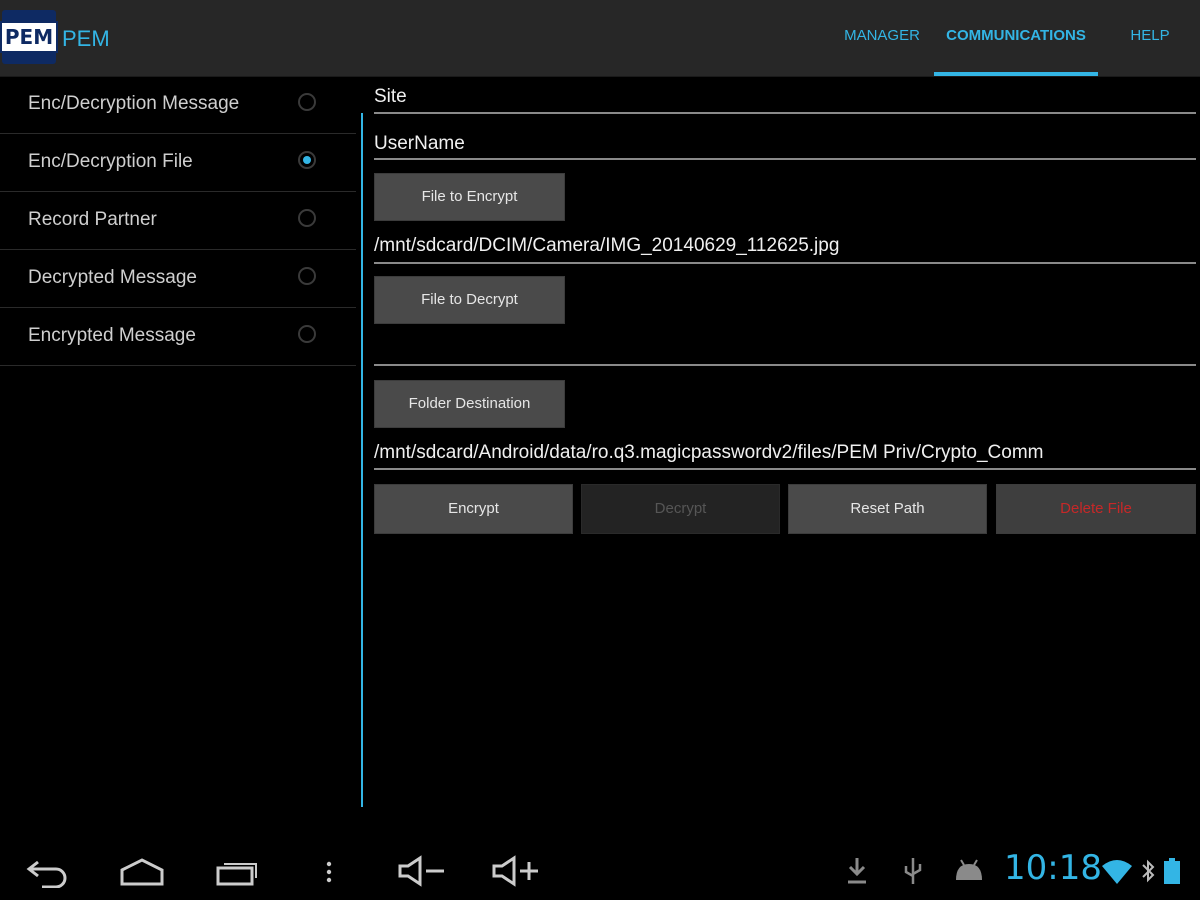 This screenshot has height=900, width=1200. I want to click on pane-divider, so click(362, 460).